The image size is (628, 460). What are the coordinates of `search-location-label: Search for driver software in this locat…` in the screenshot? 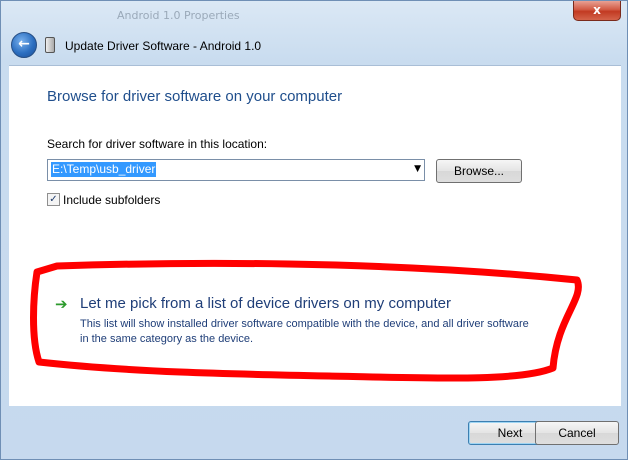 It's located at (157, 144).